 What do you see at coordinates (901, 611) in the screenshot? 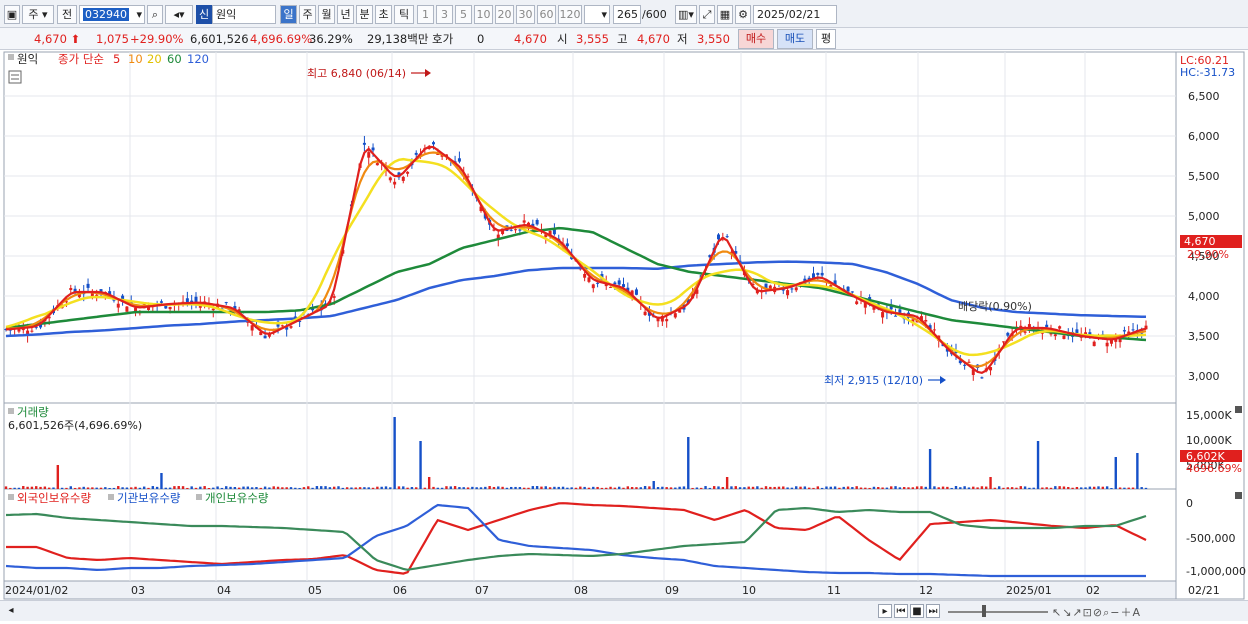
I see `rewind-icon: ⏮` at bounding box center [901, 611].